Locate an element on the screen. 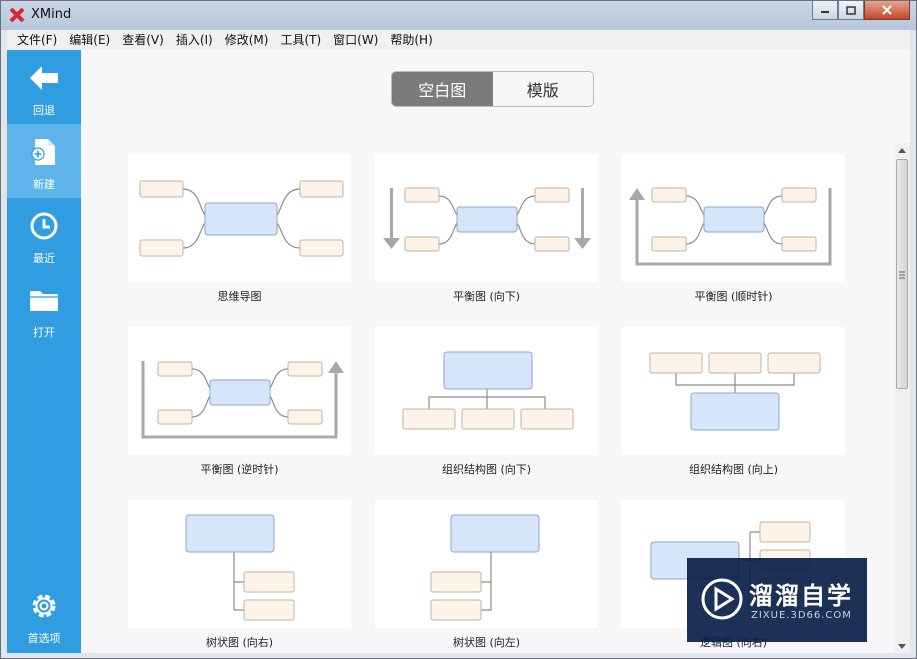 Image resolution: width=917 pixels, height=659 pixels. chevron-up-icon is located at coordinates (902, 150).